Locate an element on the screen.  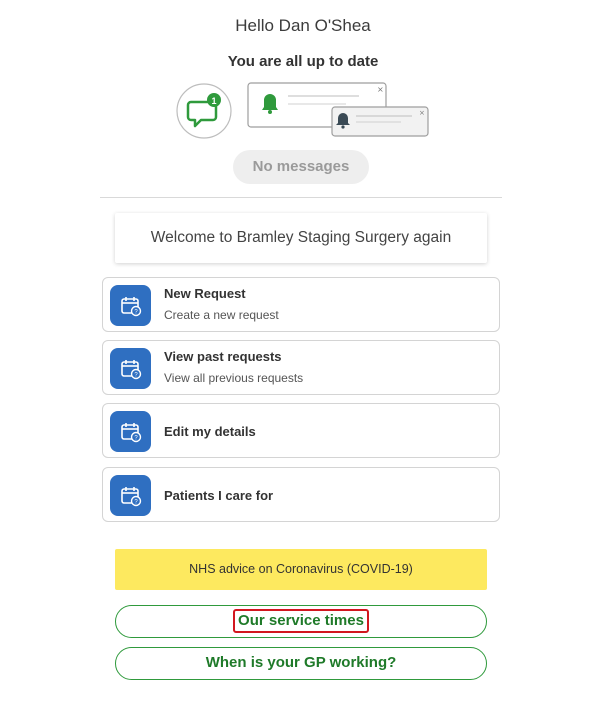
gp-working-label: When is your GP working? is located at coordinates (301, 662).